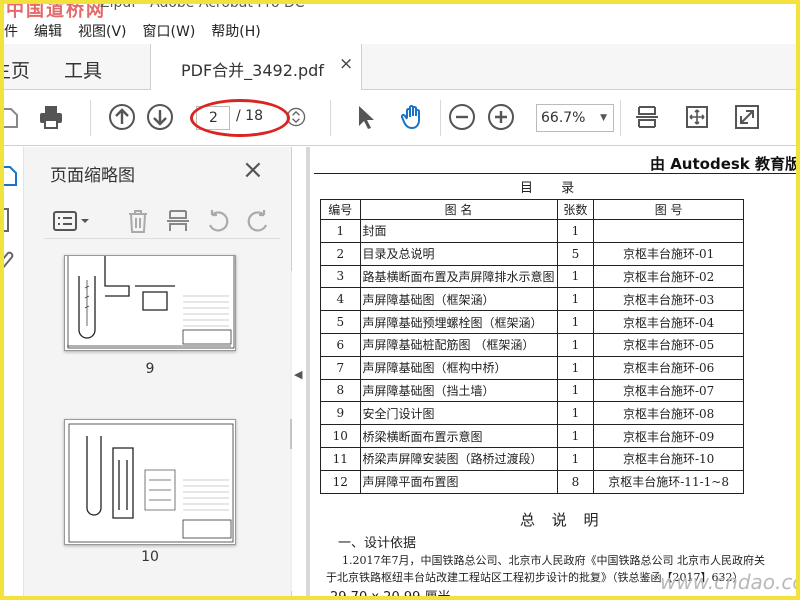 The height and width of the screenshot is (600, 800). I want to click on table-cell: 9, so click(340, 413).